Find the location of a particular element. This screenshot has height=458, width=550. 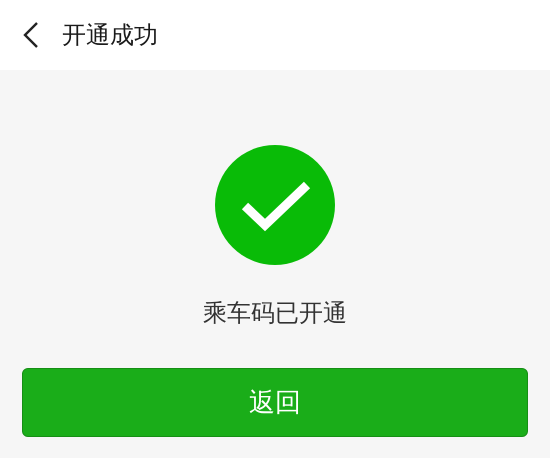

success-check-icon is located at coordinates (275, 205).